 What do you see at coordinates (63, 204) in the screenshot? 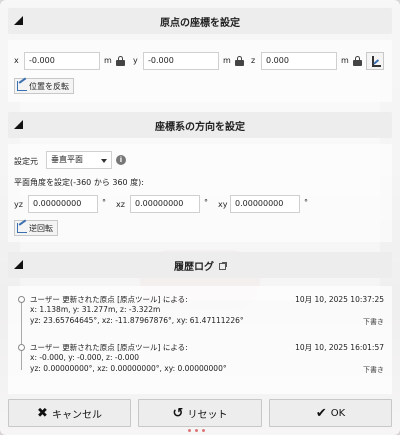
I see `yz-field: 0.00000000` at bounding box center [63, 204].